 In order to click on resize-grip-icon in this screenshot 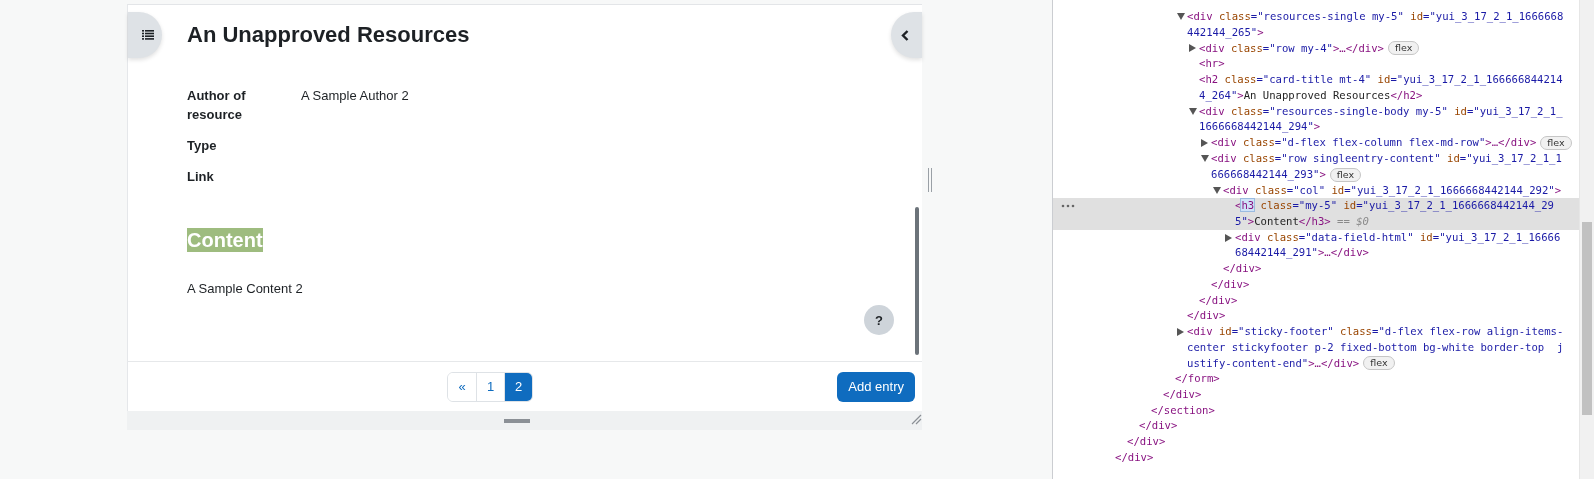, I will do `click(517, 420)`.